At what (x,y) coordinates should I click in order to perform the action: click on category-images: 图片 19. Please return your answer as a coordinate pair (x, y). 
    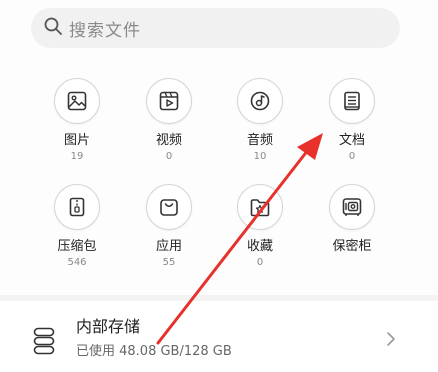
    Looking at the image, I should click on (77, 120).